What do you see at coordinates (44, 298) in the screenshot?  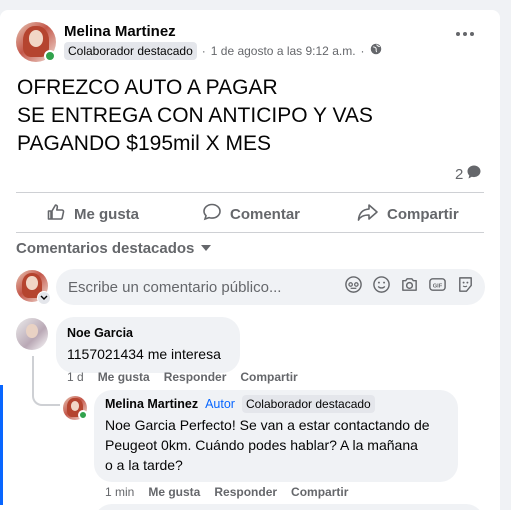 I see `avatar-switch-chevron-icon` at bounding box center [44, 298].